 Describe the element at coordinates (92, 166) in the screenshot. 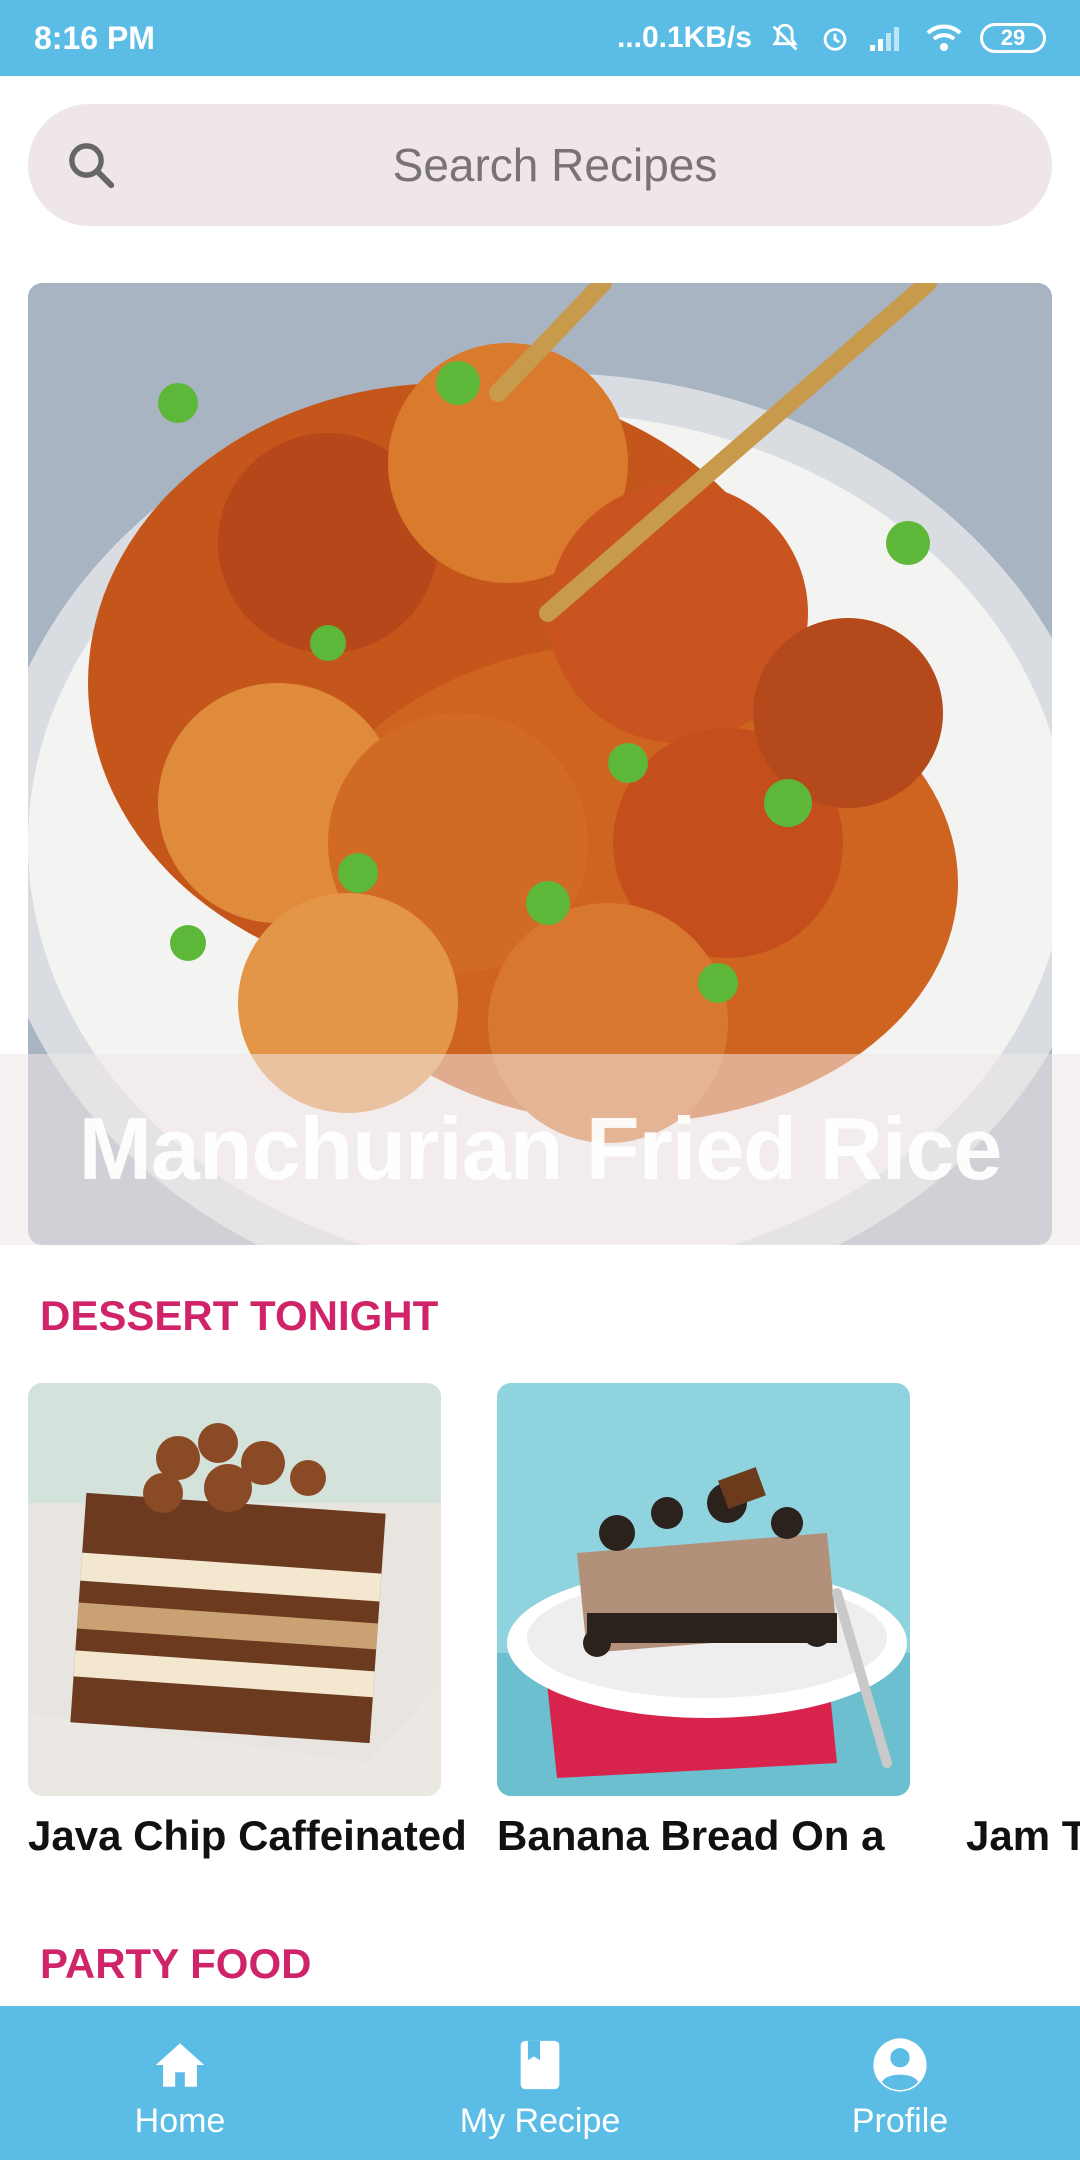

I see `search-icon` at that location.